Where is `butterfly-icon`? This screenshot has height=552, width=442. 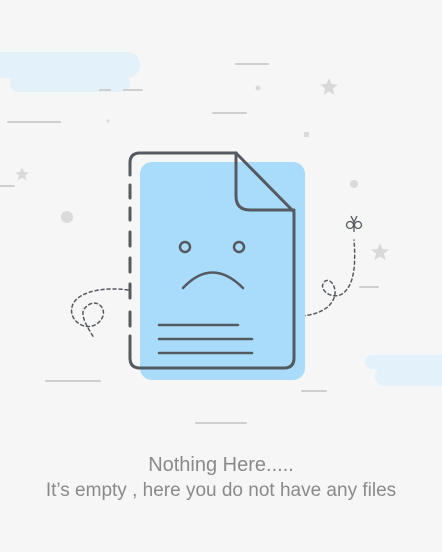 butterfly-icon is located at coordinates (354, 223).